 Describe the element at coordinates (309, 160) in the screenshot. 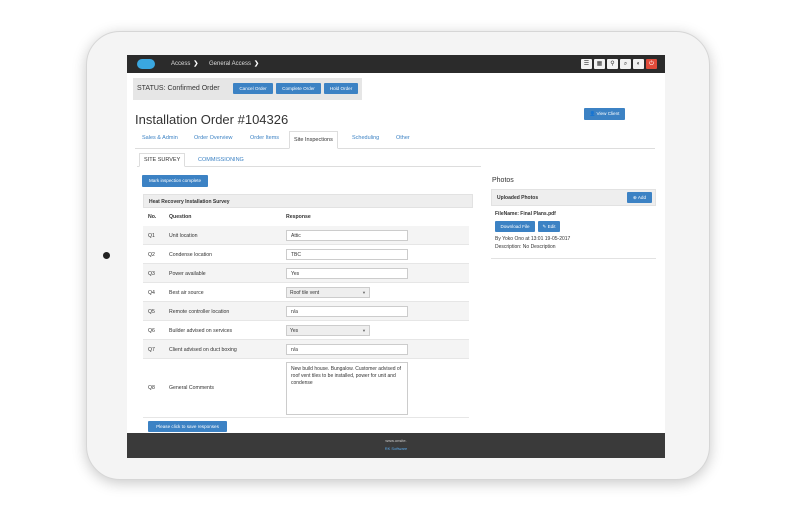

I see `inspection-subtabs: SITE SURVEY COMMISSIONING` at that location.